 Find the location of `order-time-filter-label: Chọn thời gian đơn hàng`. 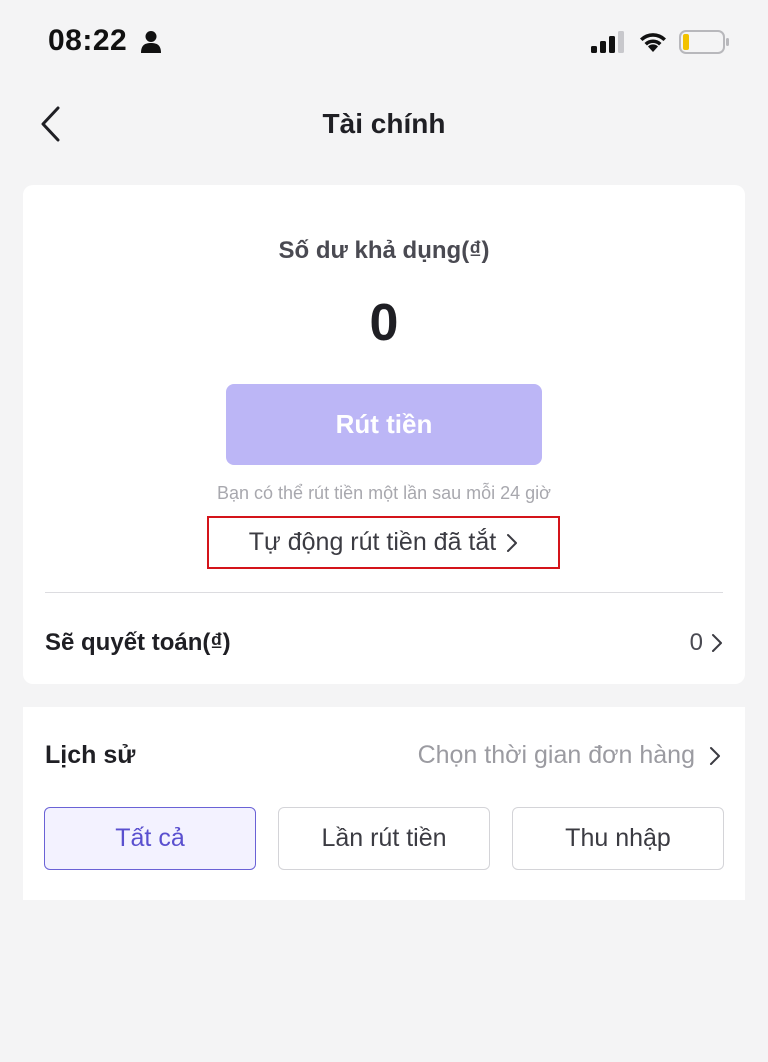

order-time-filter-label: Chọn thời gian đơn hàng is located at coordinates (556, 755).